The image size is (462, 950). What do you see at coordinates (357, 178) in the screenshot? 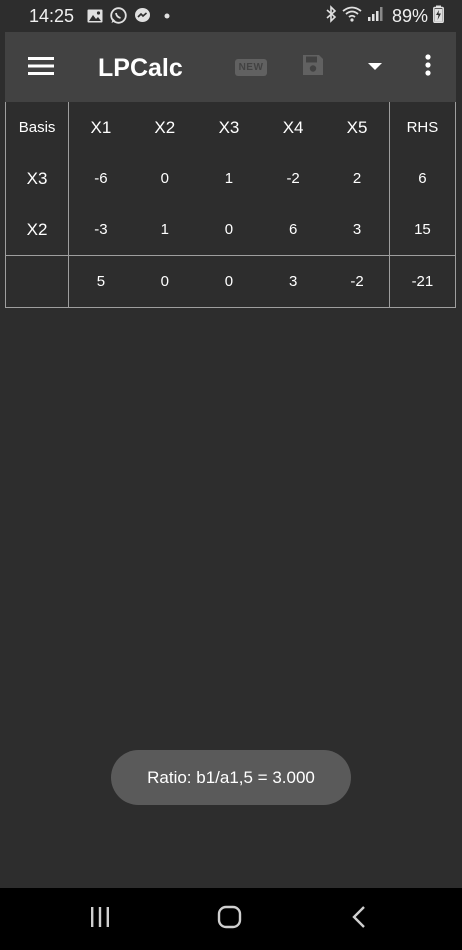
I see `coef-cell: 2` at bounding box center [357, 178].